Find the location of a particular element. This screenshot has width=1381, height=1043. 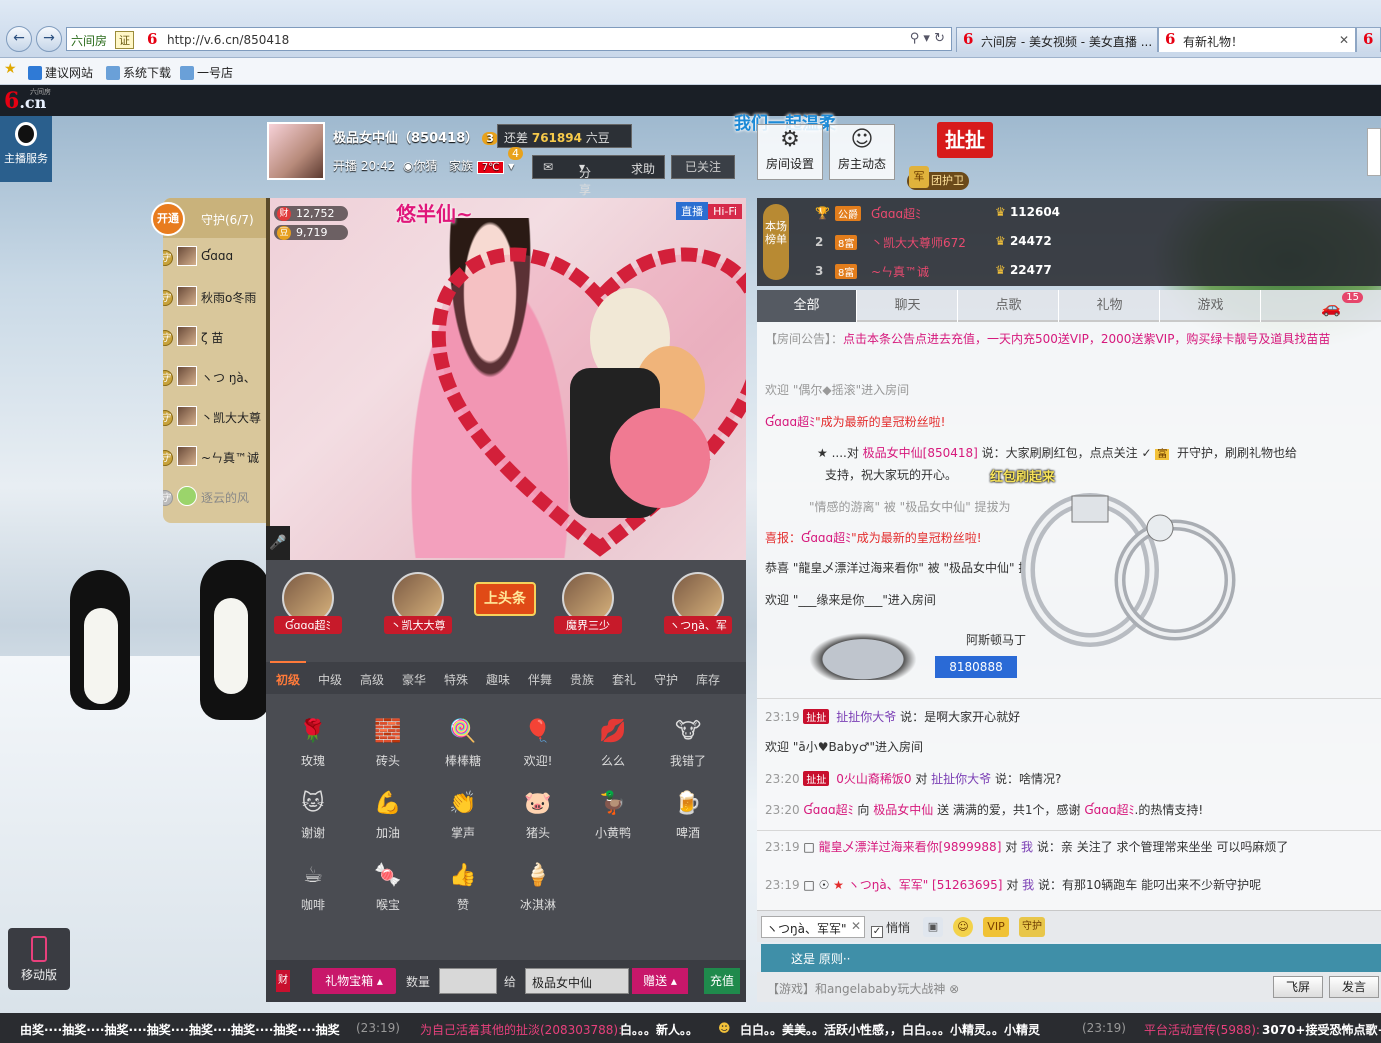

forward-button: → is located at coordinates (49, 39).